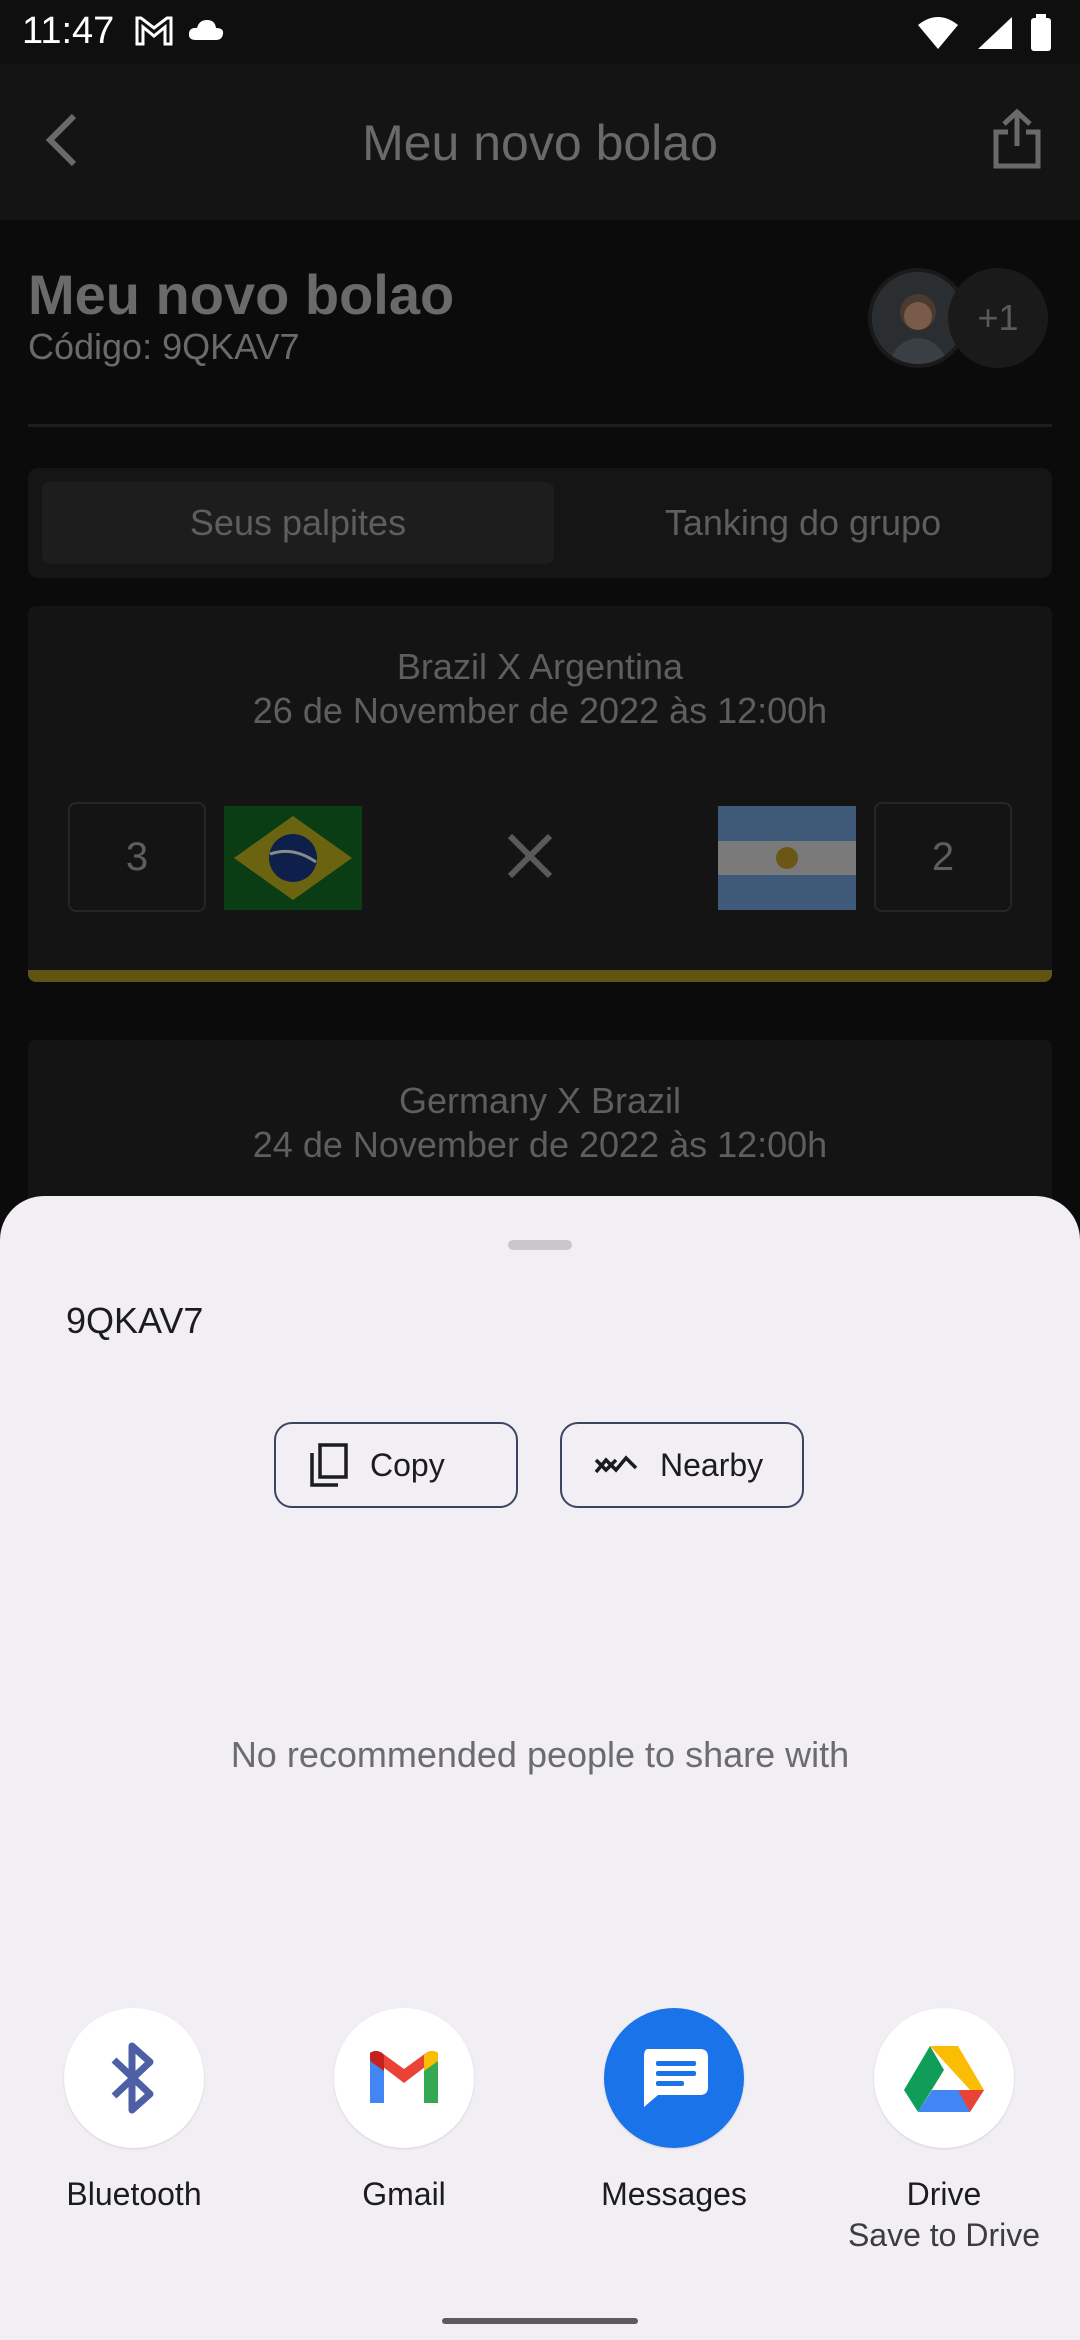 Image resolution: width=1080 pixels, height=2340 pixels. What do you see at coordinates (803, 523) in the screenshot?
I see `tab-ranking: Tanking do grupo` at bounding box center [803, 523].